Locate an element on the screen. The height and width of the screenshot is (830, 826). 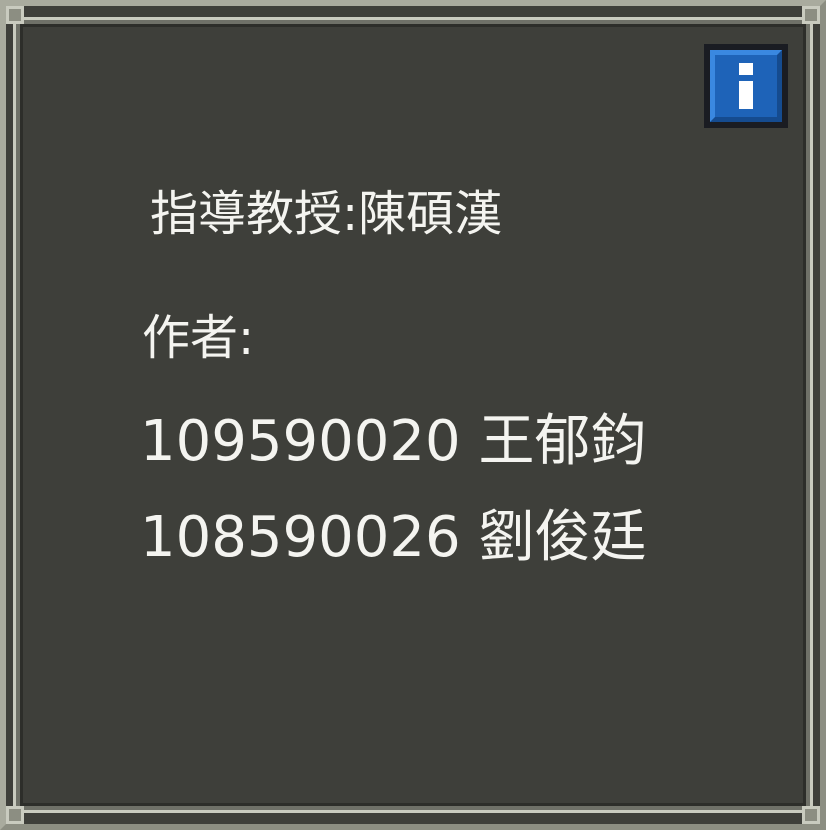
advisor-text: 指導教授:陳碩漢 is located at coordinates (326, 214).